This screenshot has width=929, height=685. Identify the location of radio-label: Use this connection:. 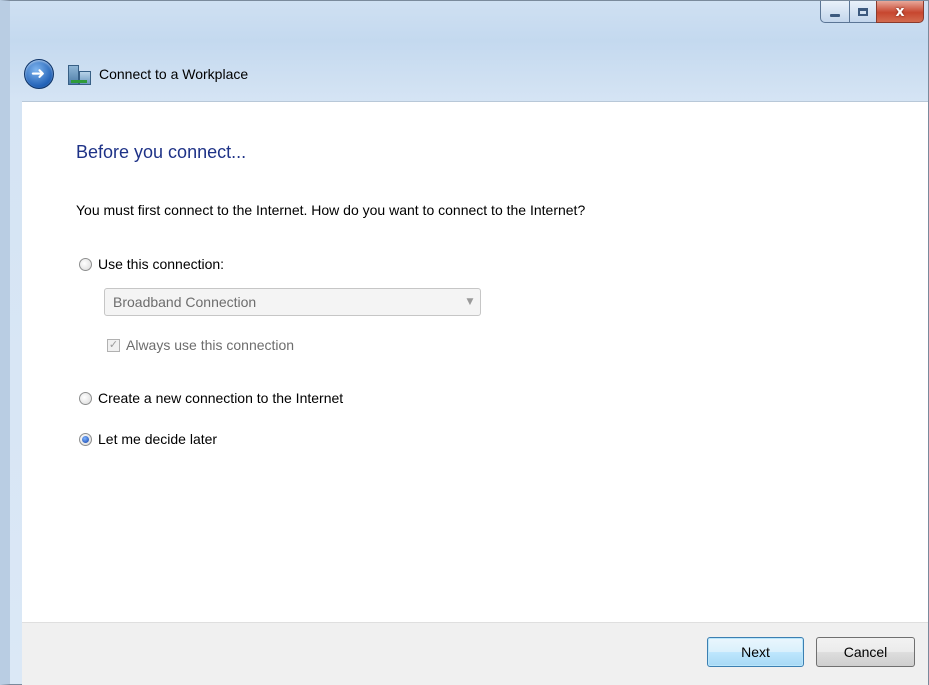
(161, 264).